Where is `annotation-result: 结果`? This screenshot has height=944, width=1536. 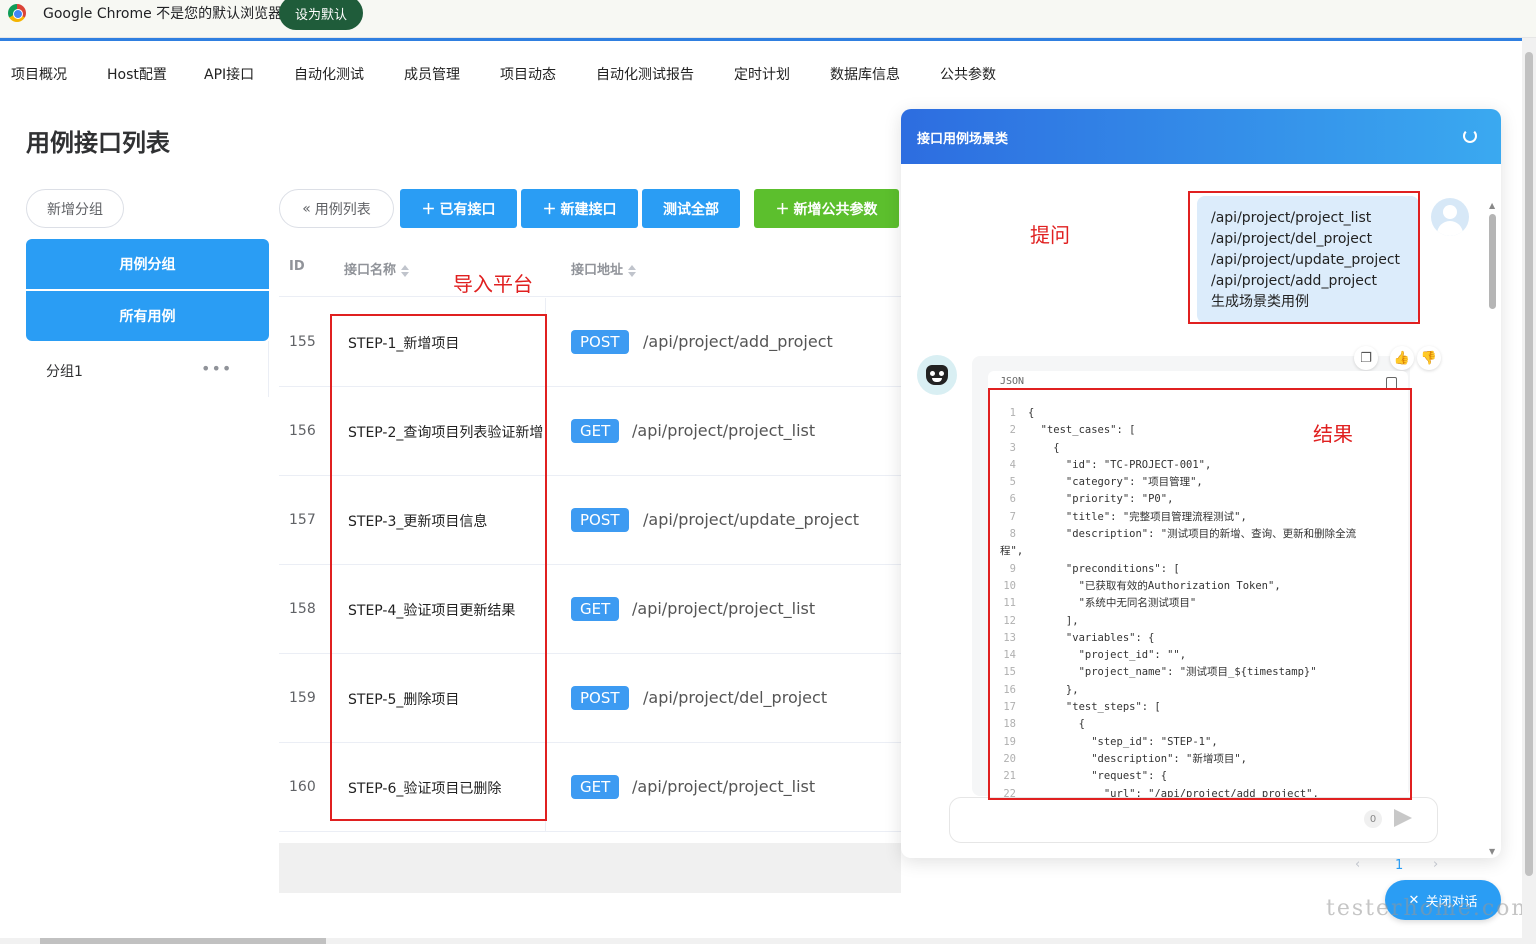
annotation-result: 结果 is located at coordinates (1333, 434).